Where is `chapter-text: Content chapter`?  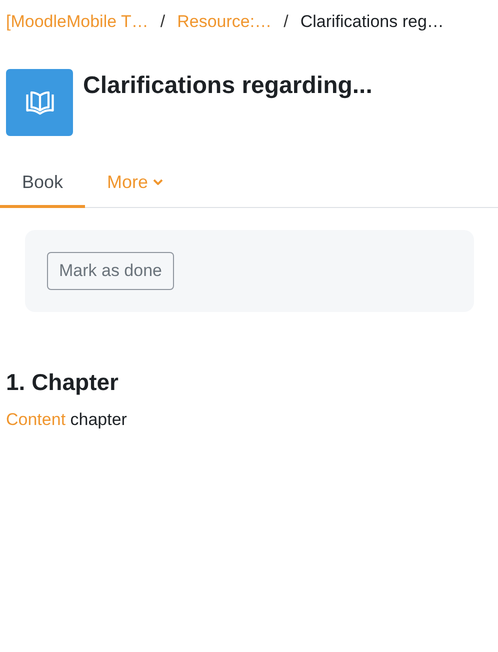
chapter-text: Content chapter is located at coordinates (67, 420).